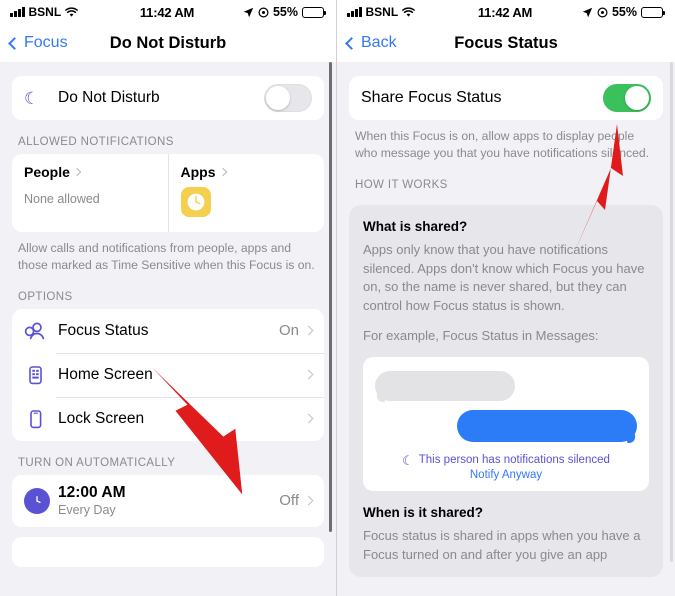 Image resolution: width=675 pixels, height=596 pixels. I want to click on people-column: People None allowed, so click(90, 193).